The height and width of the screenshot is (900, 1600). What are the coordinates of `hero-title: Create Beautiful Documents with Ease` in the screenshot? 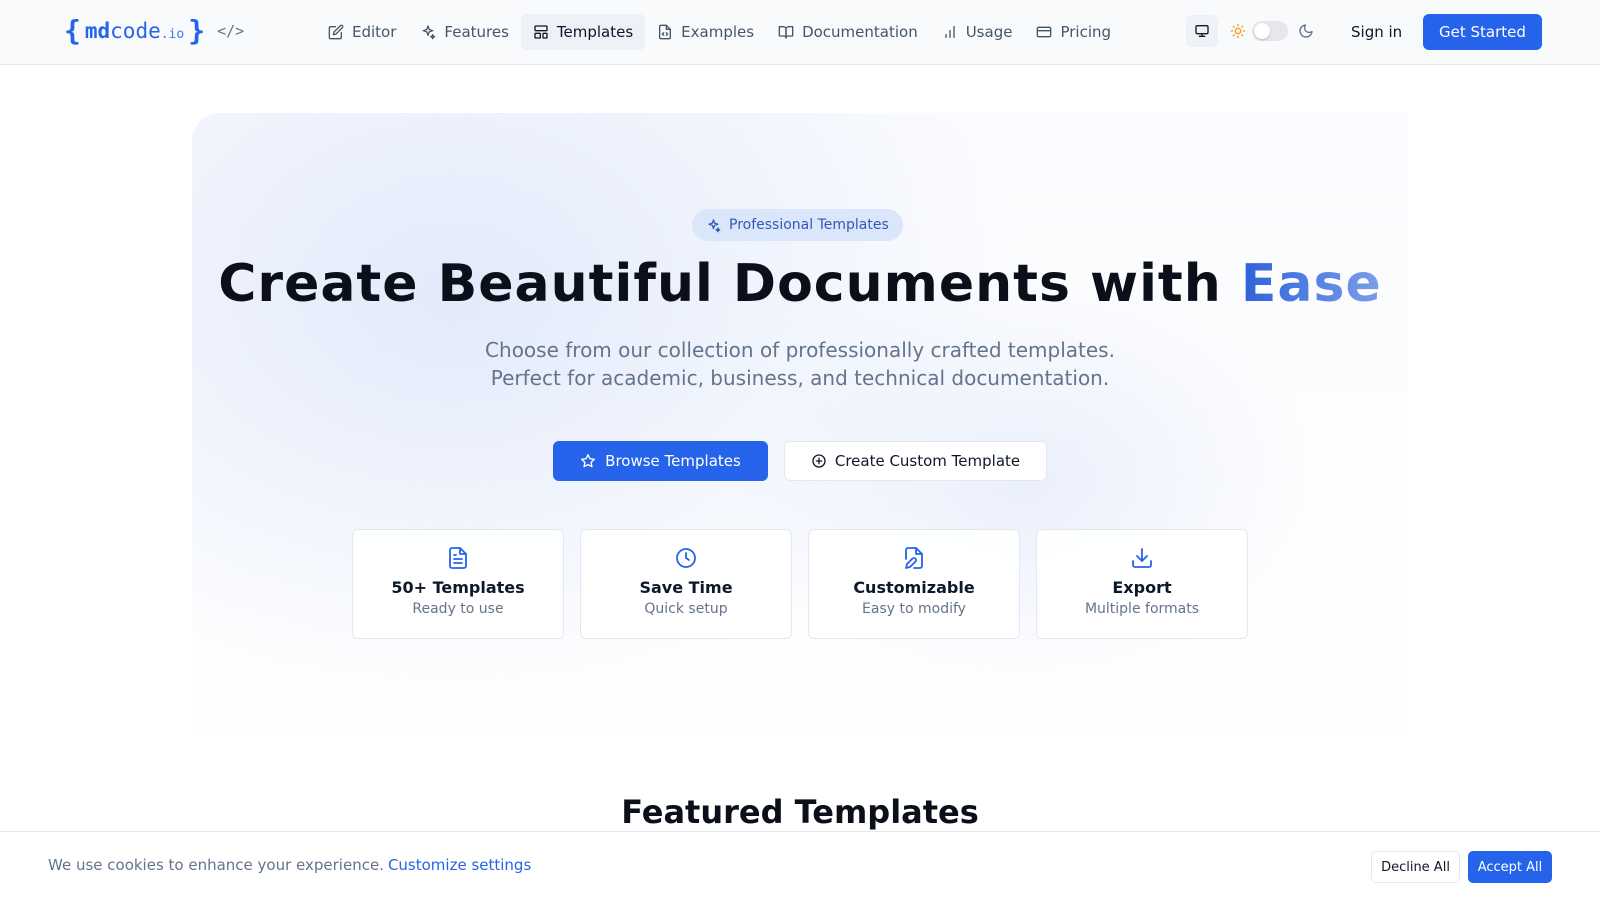 It's located at (800, 284).